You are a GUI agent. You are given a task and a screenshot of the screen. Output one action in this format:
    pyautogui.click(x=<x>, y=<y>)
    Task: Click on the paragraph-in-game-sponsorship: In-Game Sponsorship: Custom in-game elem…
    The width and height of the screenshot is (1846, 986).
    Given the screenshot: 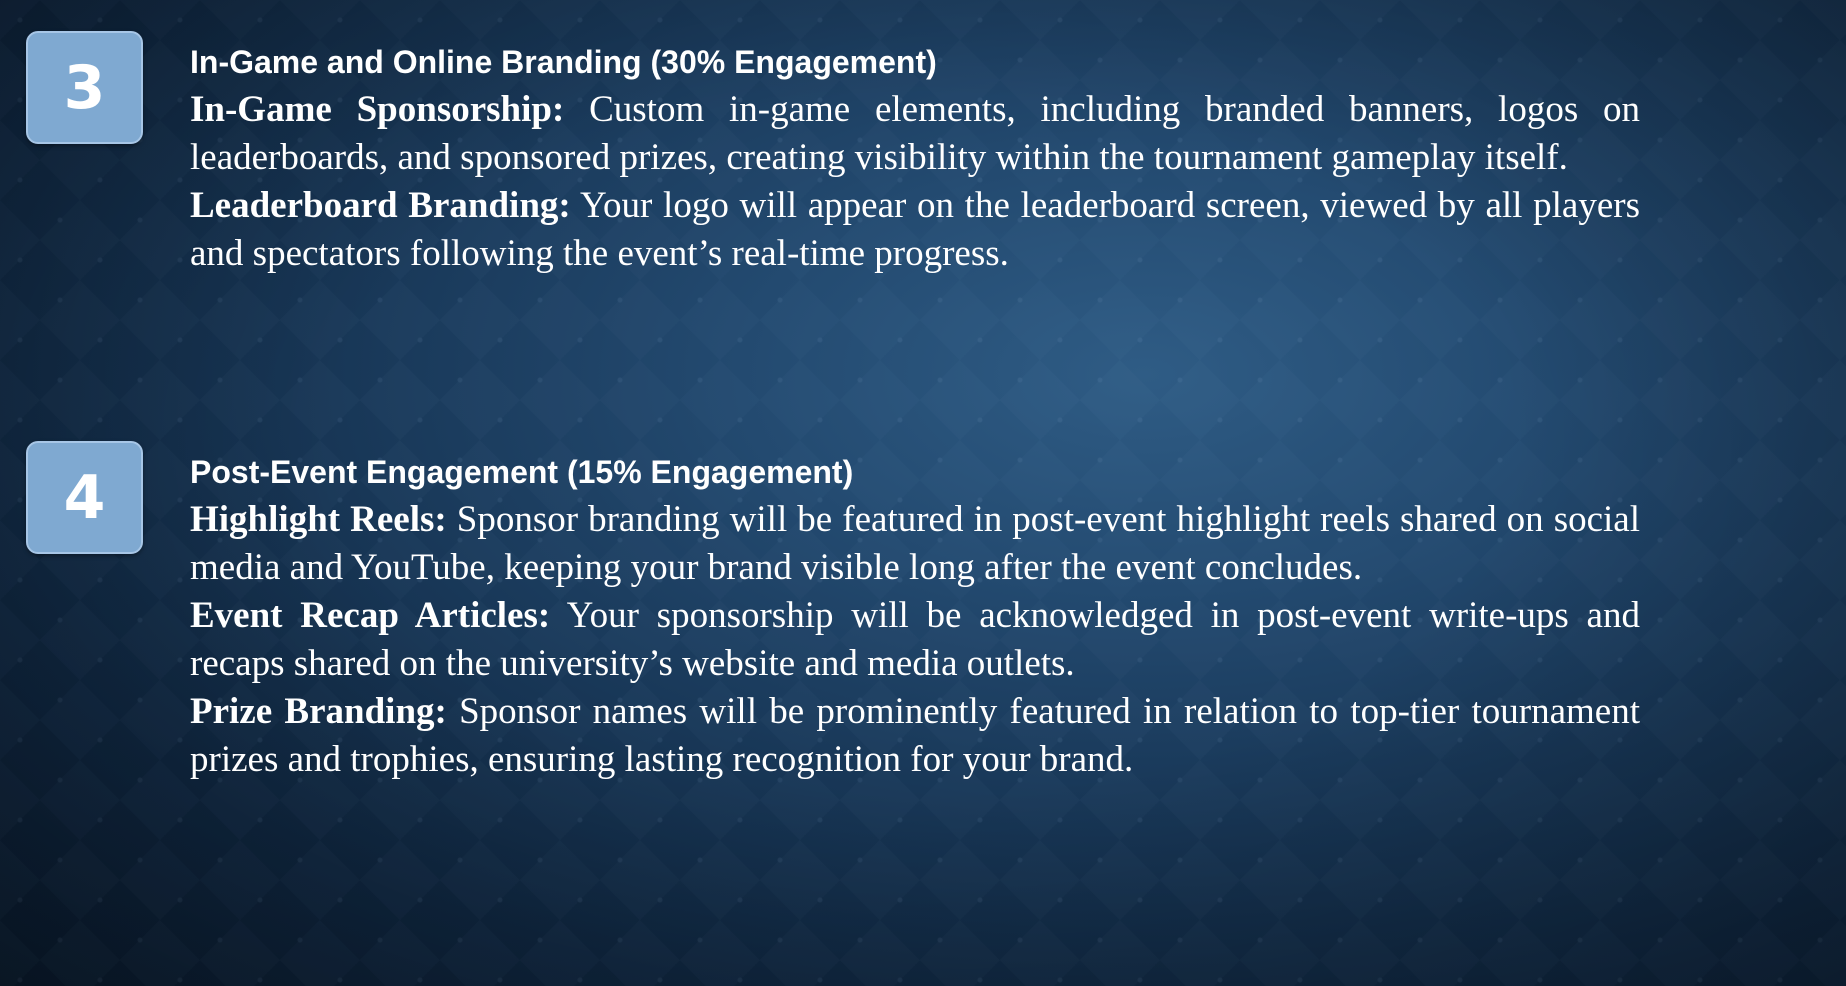 What is the action you would take?
    pyautogui.click(x=915, y=134)
    